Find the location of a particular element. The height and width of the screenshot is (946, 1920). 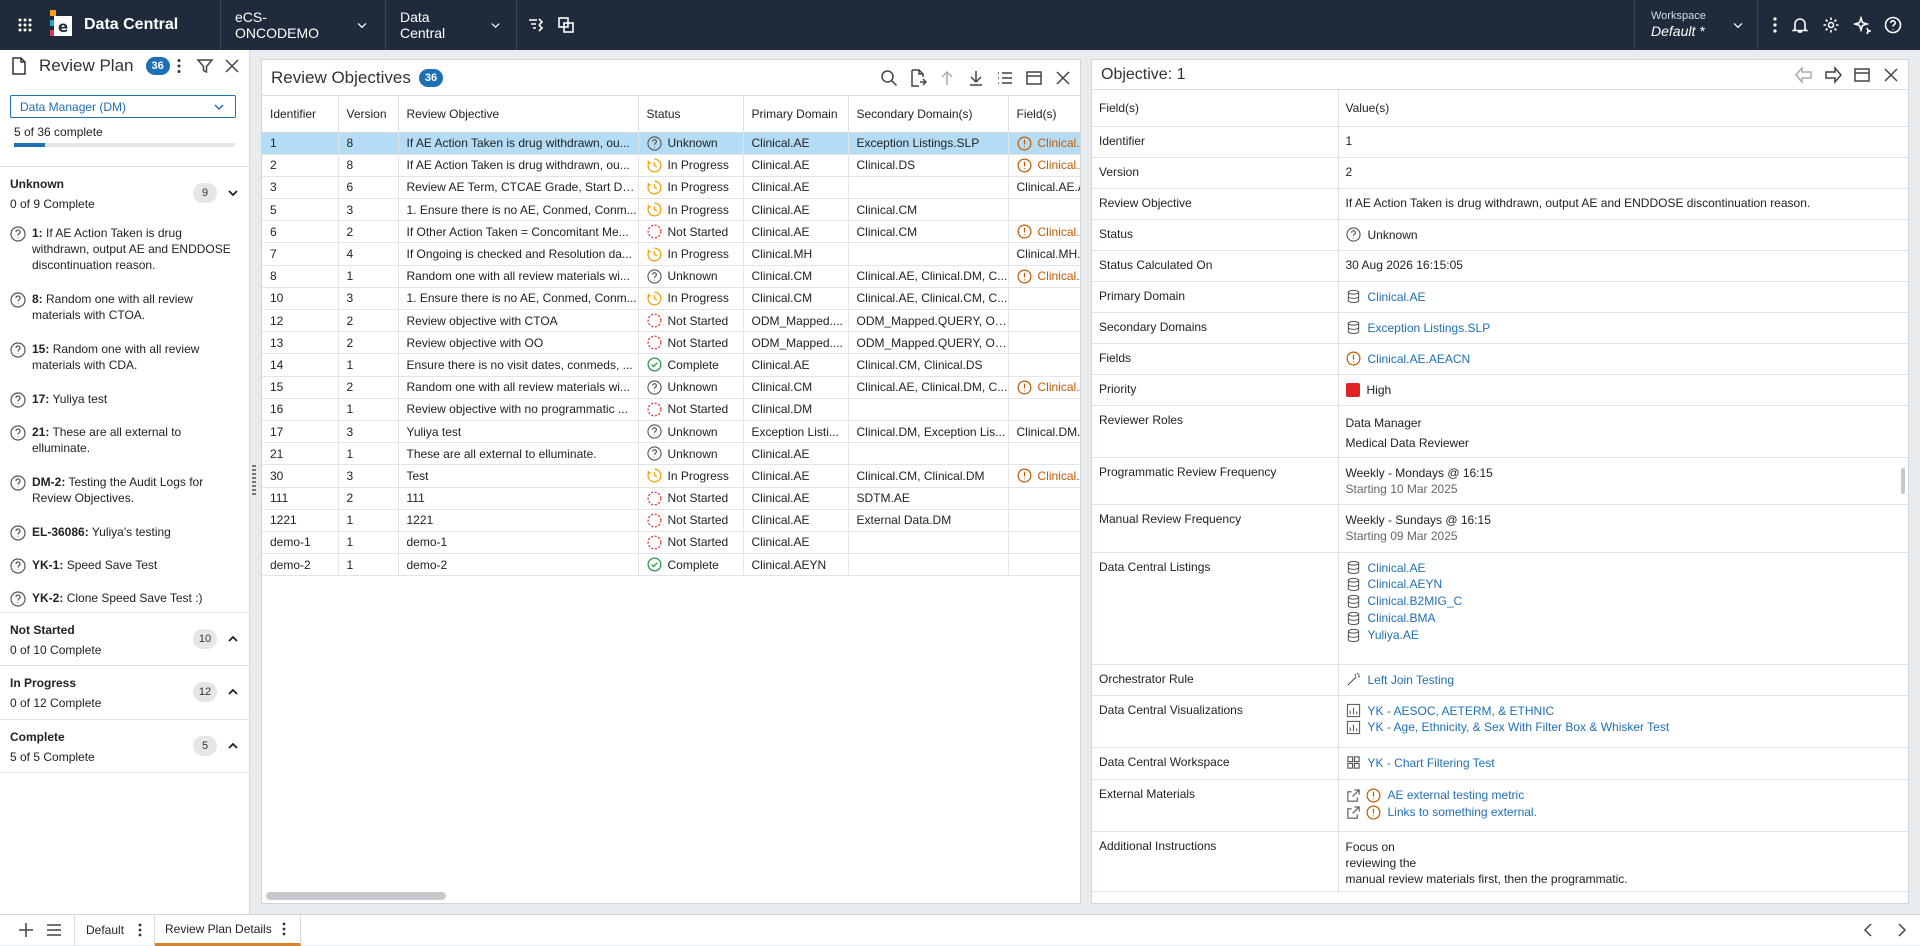

table-row: demo-2 1 demo-2 Complete Clinical.AEYN is located at coordinates (671, 565).